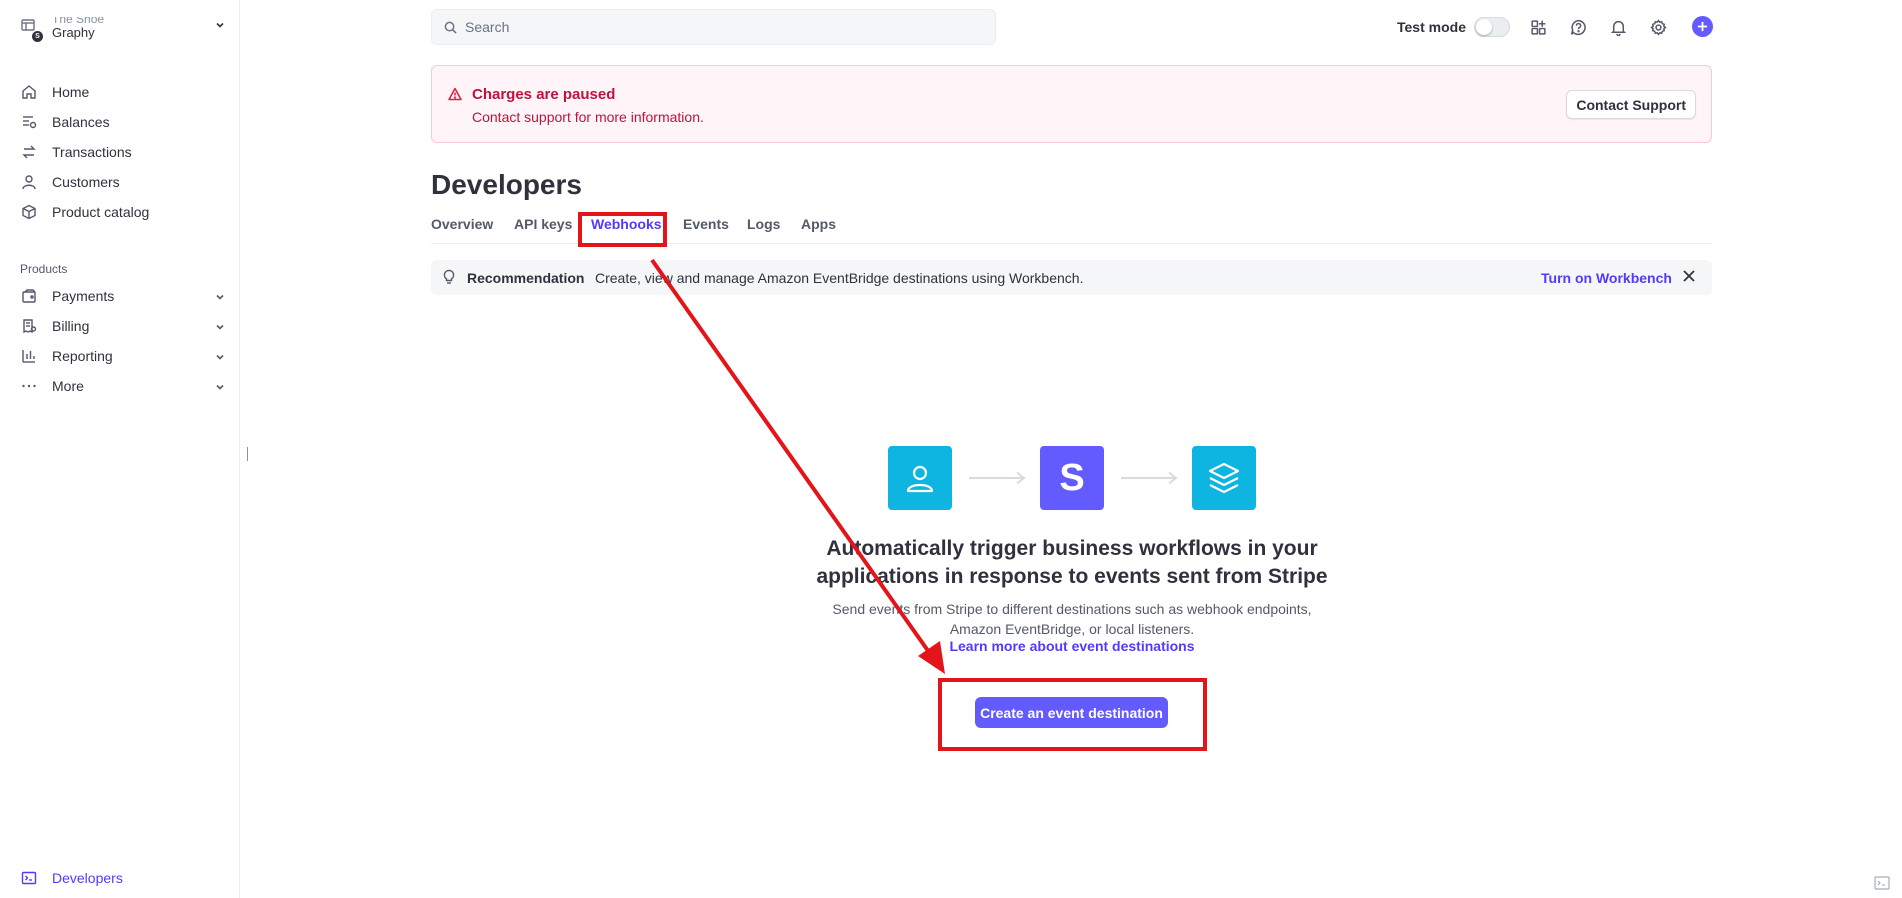 The image size is (1902, 898). I want to click on sidebar-item-label: More, so click(68, 386).